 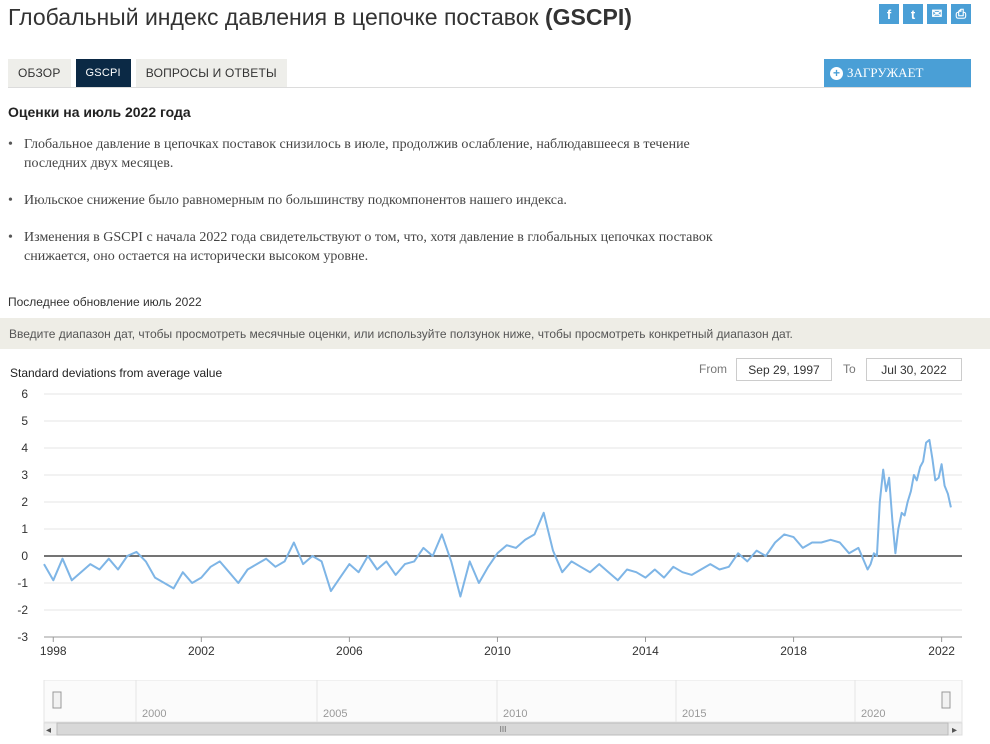 I want to click on y-tick-label: 2, so click(x=24, y=502).